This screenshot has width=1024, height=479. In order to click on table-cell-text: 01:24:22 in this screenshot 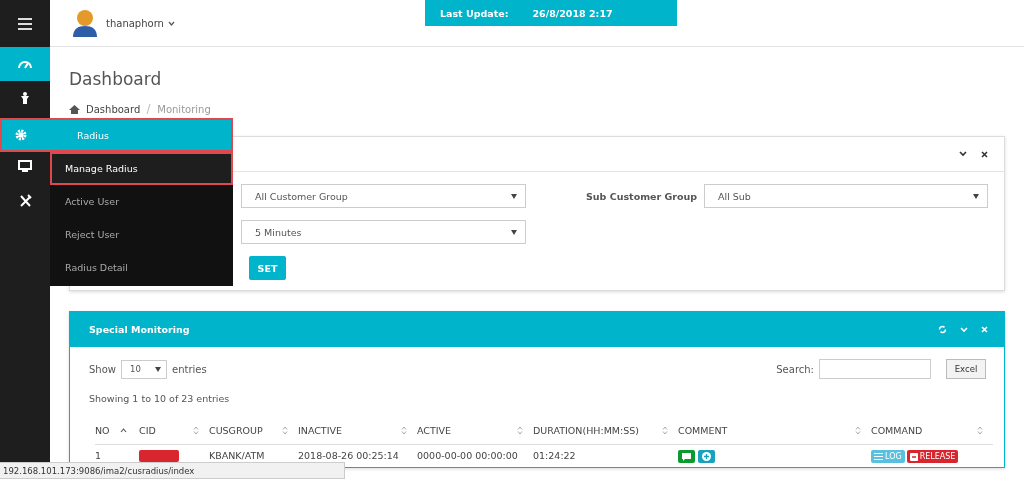, I will do `click(555, 456)`.